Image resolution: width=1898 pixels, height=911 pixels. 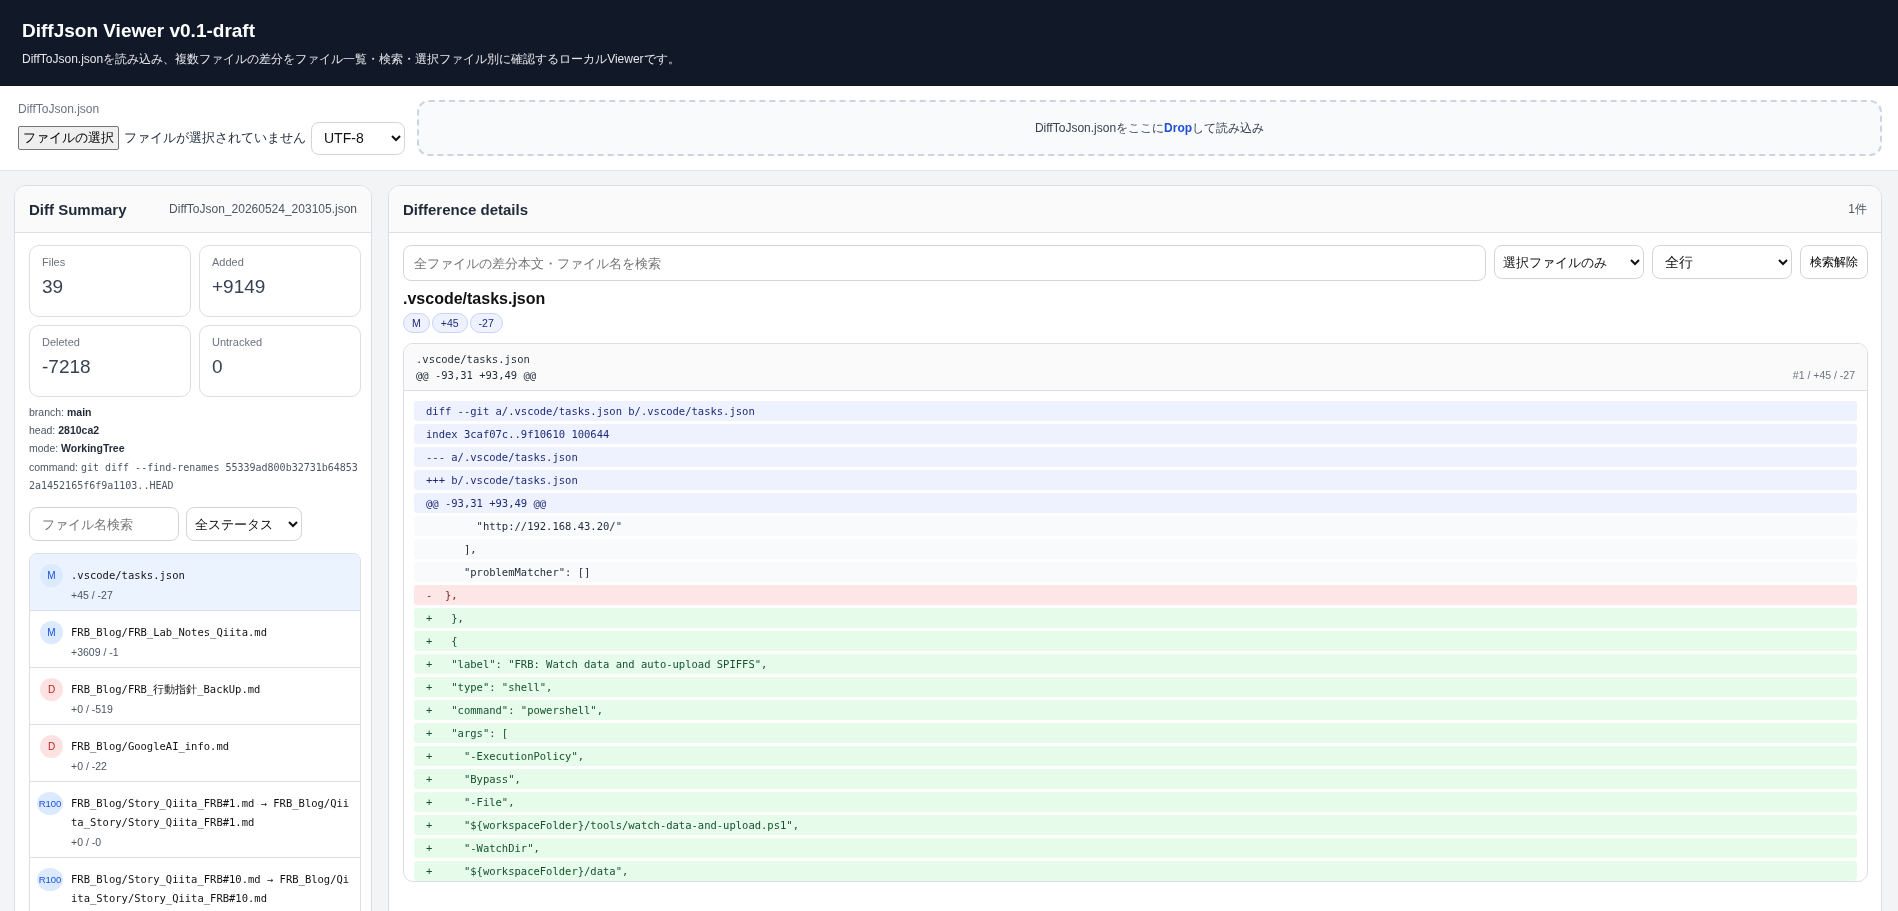 What do you see at coordinates (1834, 262) in the screenshot?
I see `clear-search-button: 検索解除` at bounding box center [1834, 262].